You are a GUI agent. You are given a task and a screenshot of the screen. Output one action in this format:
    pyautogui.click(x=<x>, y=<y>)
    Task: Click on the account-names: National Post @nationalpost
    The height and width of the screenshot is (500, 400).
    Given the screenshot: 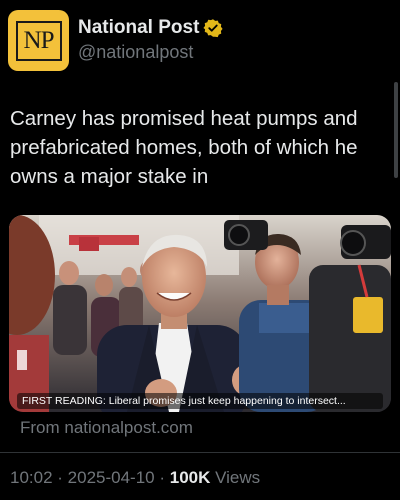 What is the action you would take?
    pyautogui.click(x=150, y=40)
    